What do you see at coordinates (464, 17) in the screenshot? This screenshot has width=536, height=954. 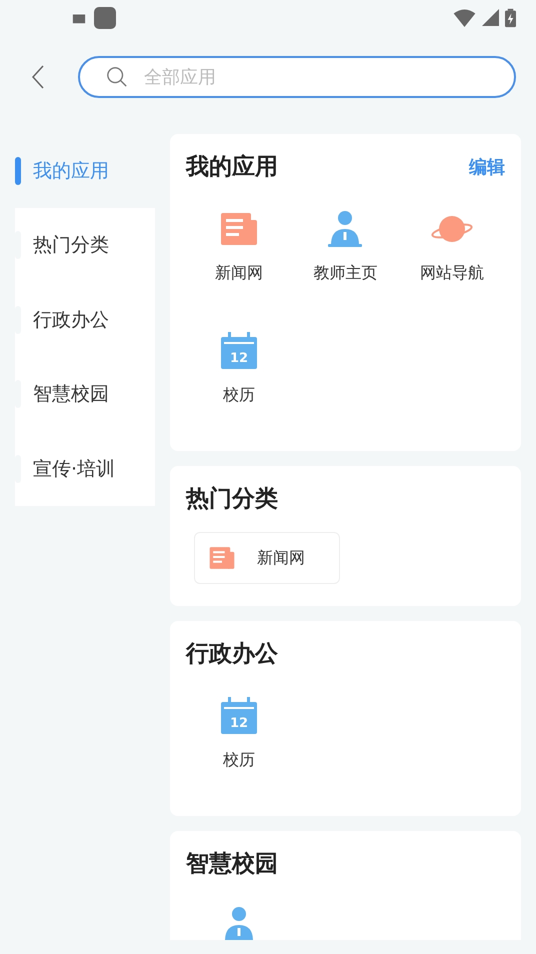 I see `wifi-icon` at bounding box center [464, 17].